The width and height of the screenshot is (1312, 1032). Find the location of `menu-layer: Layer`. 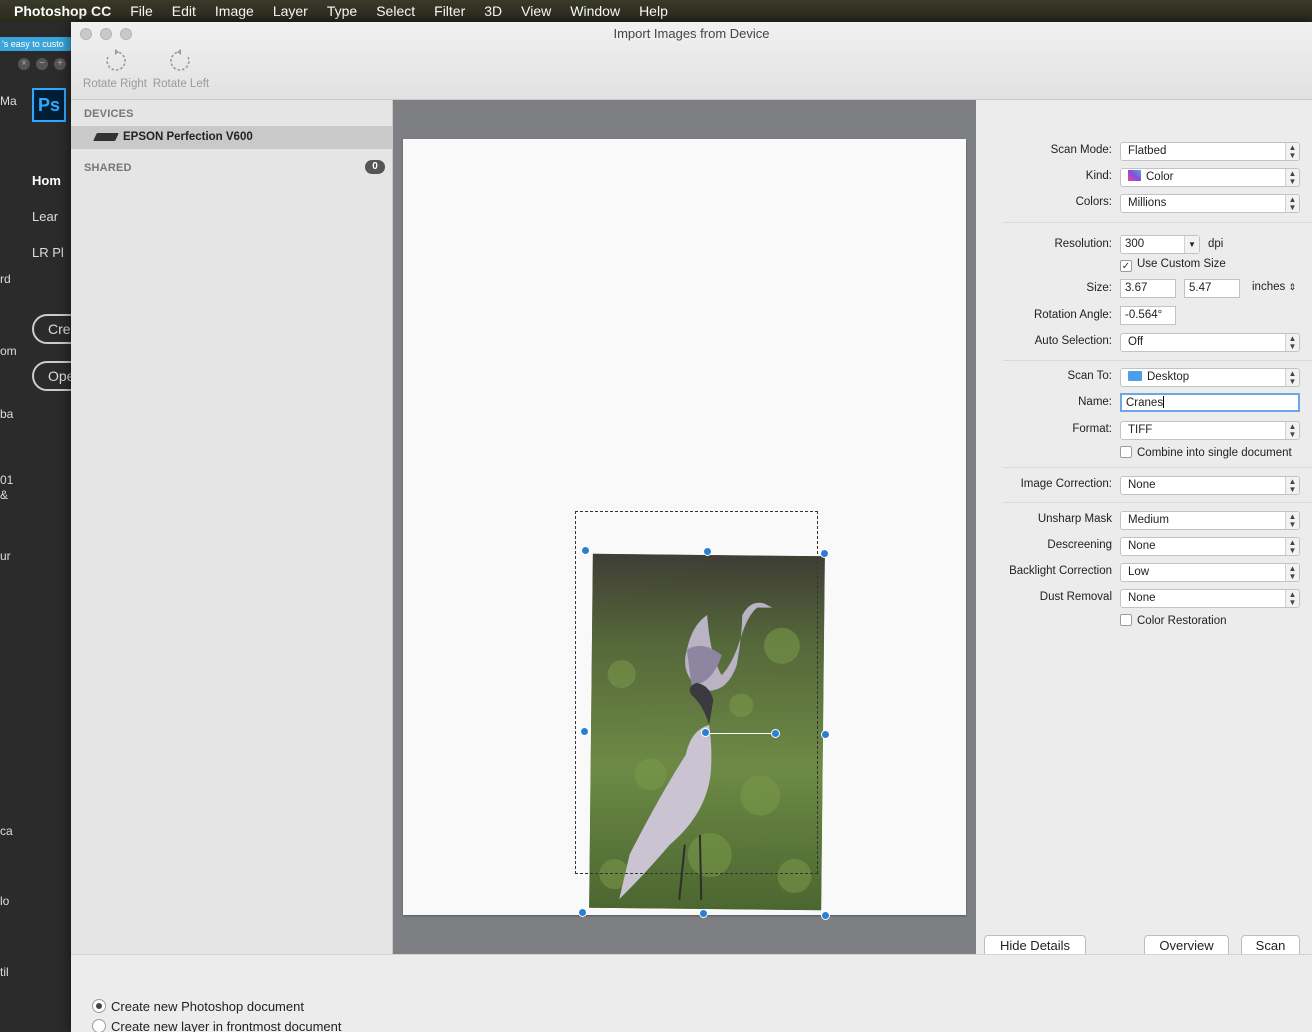

menu-layer: Layer is located at coordinates (290, 11).